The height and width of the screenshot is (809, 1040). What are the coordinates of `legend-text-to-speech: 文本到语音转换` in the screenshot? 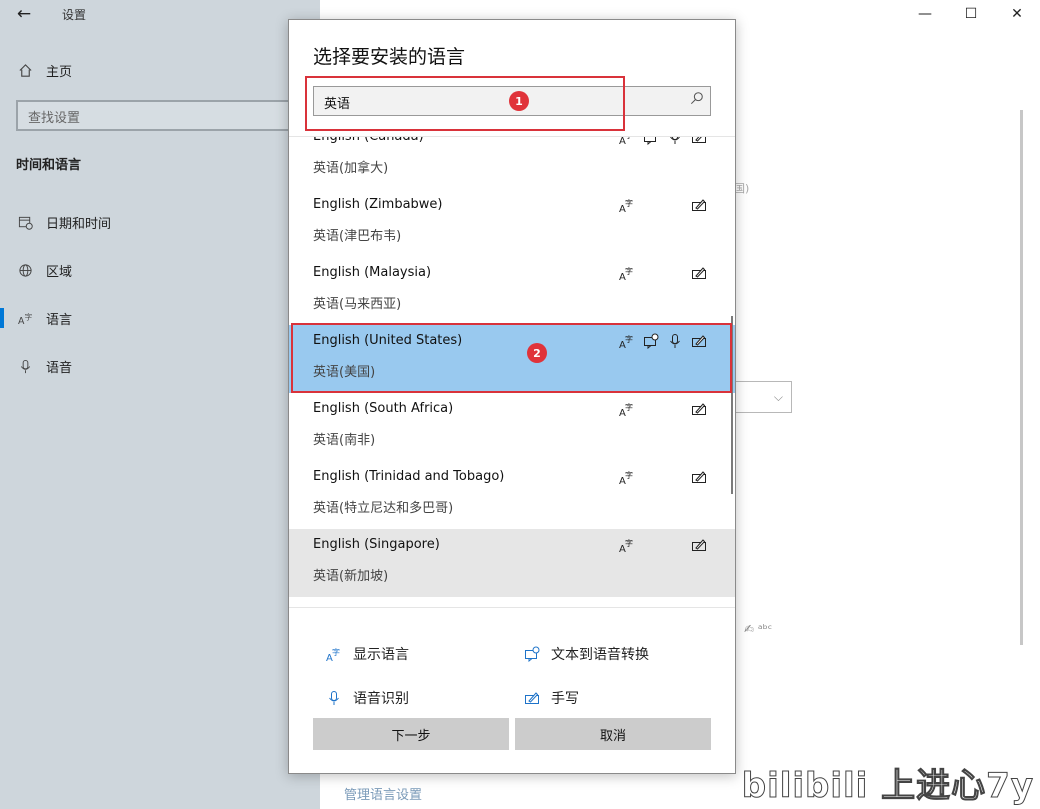 It's located at (586, 654).